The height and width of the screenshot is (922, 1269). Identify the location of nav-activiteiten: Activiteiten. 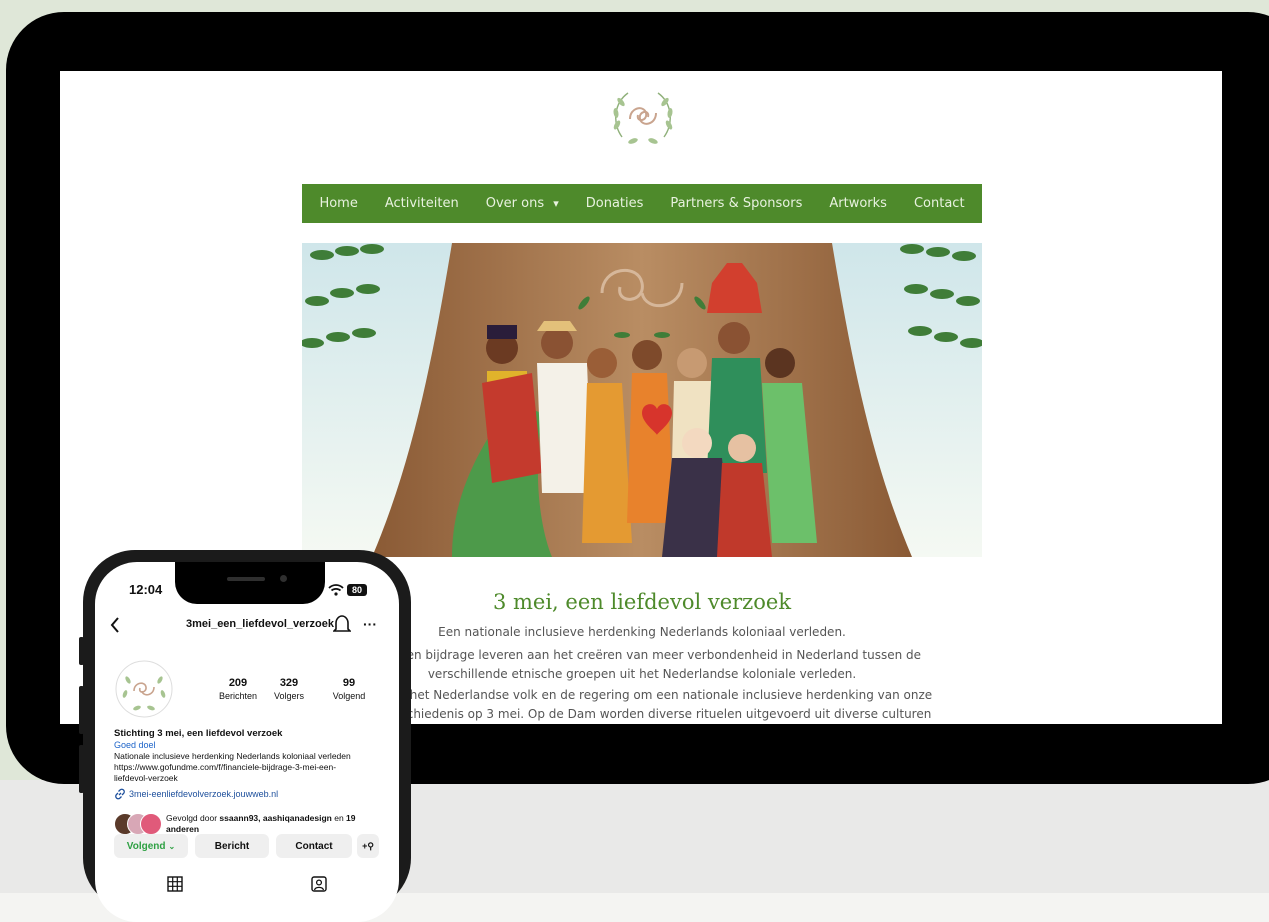
(422, 203).